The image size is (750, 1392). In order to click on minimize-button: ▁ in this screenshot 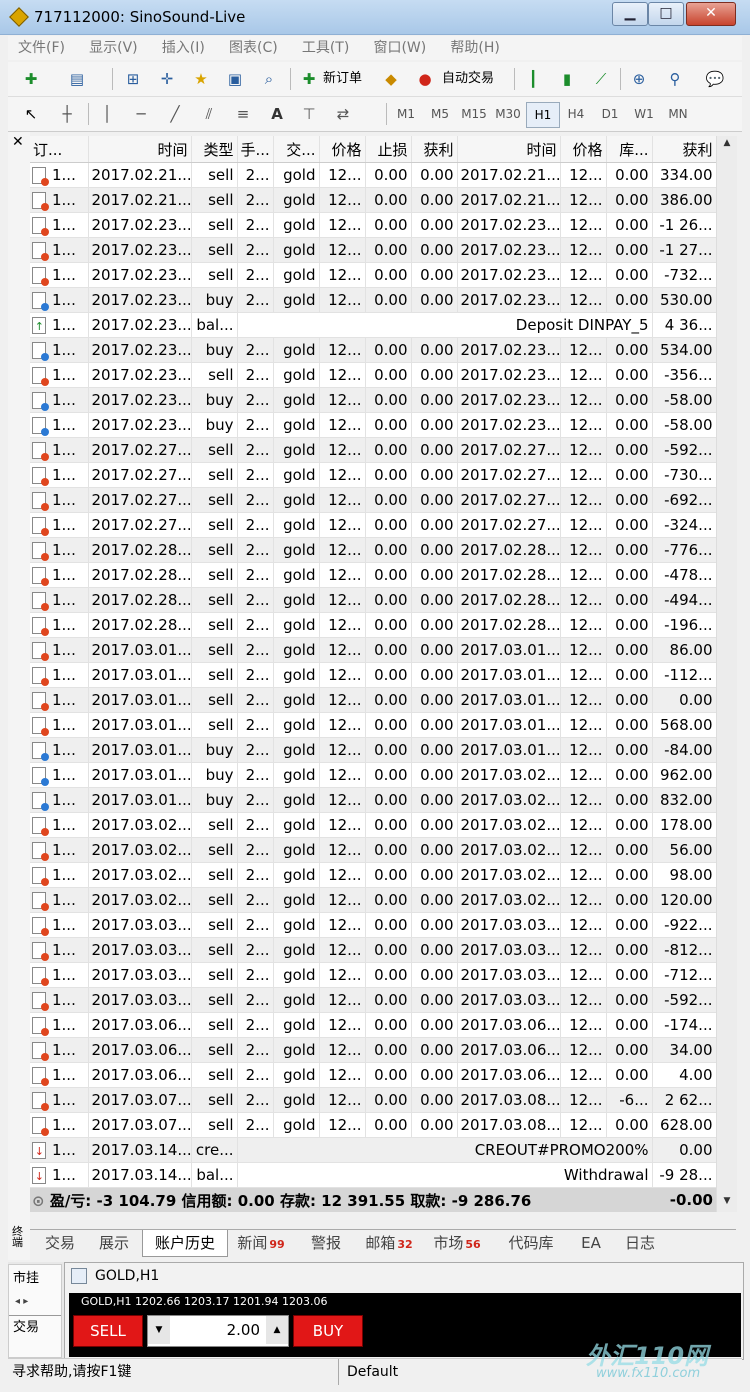, I will do `click(630, 14)`.